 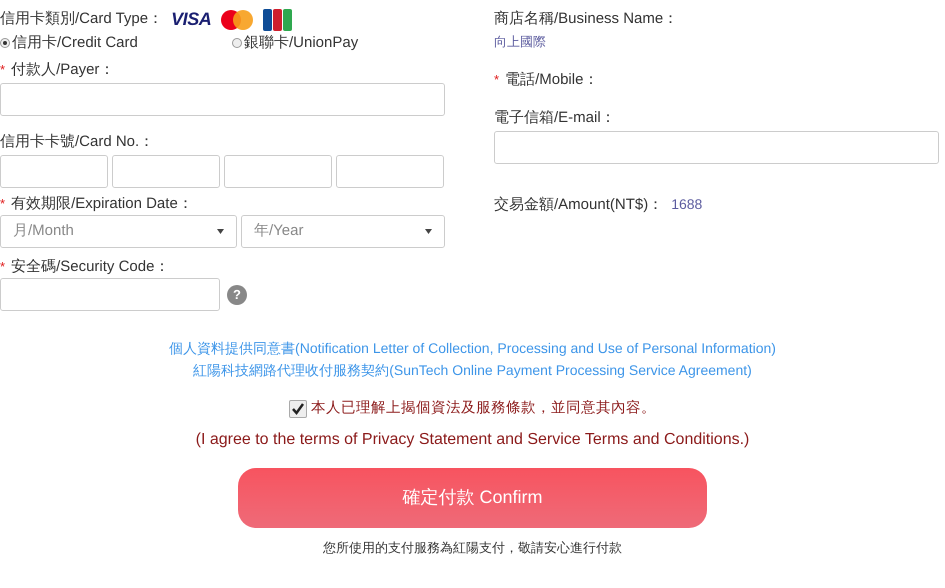 What do you see at coordinates (472, 370) in the screenshot?
I see `agreement-link: 紅陽科技網路代理收付服務契約(SunTech Online Payment Processing Service Agreement)` at bounding box center [472, 370].